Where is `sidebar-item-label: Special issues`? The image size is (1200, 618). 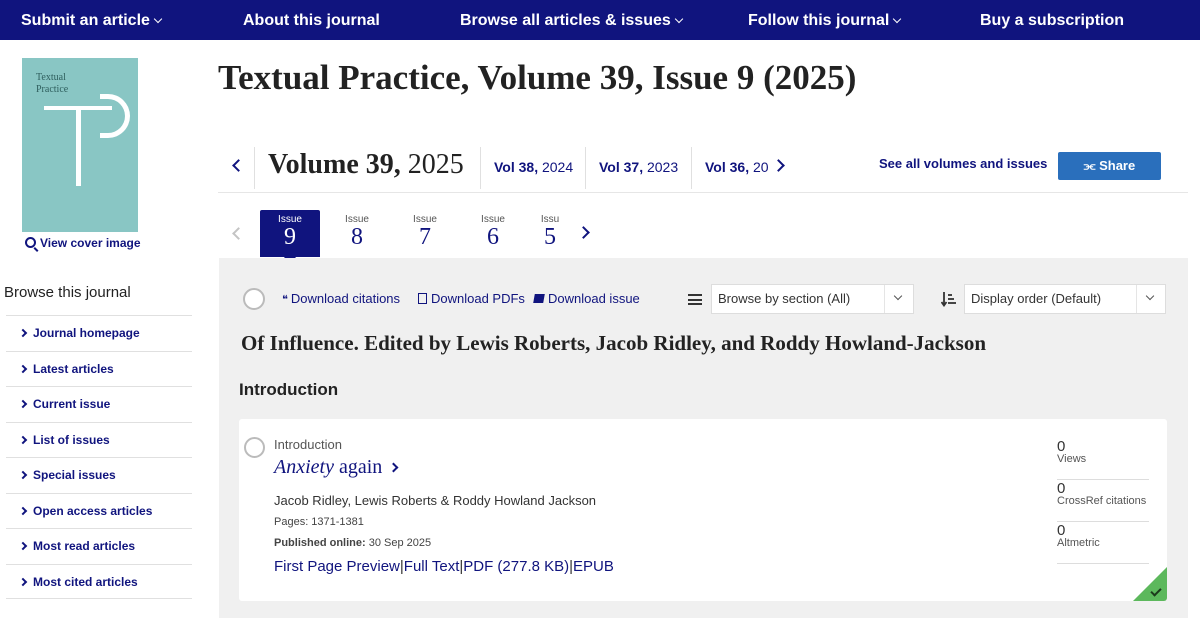 sidebar-item-label: Special issues is located at coordinates (74, 475).